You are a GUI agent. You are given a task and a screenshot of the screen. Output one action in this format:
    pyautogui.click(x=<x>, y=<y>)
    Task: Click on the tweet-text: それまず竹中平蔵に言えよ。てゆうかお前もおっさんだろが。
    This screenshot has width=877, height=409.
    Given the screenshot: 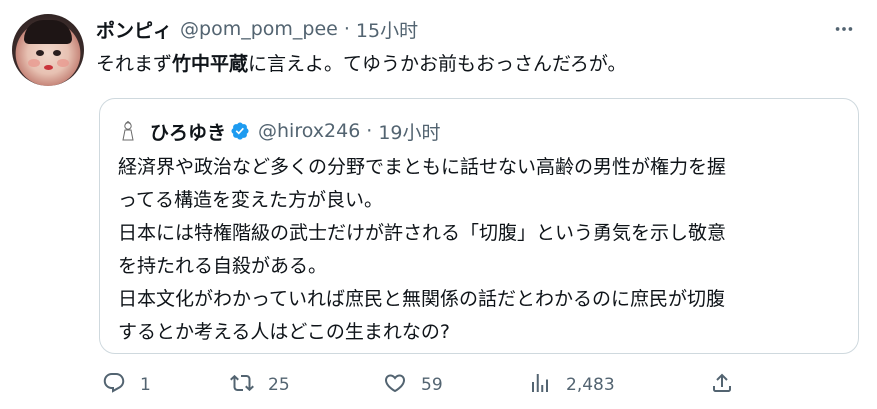 What is the action you would take?
    pyautogui.click(x=361, y=64)
    